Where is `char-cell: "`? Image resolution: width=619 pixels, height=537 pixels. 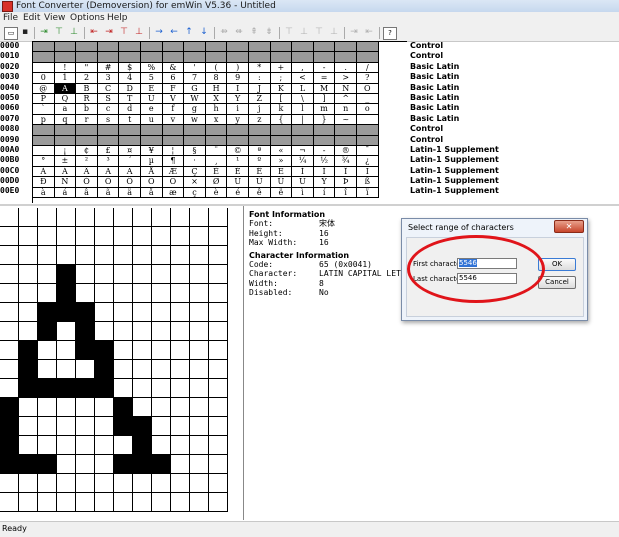
char-cell: " is located at coordinates (87, 68).